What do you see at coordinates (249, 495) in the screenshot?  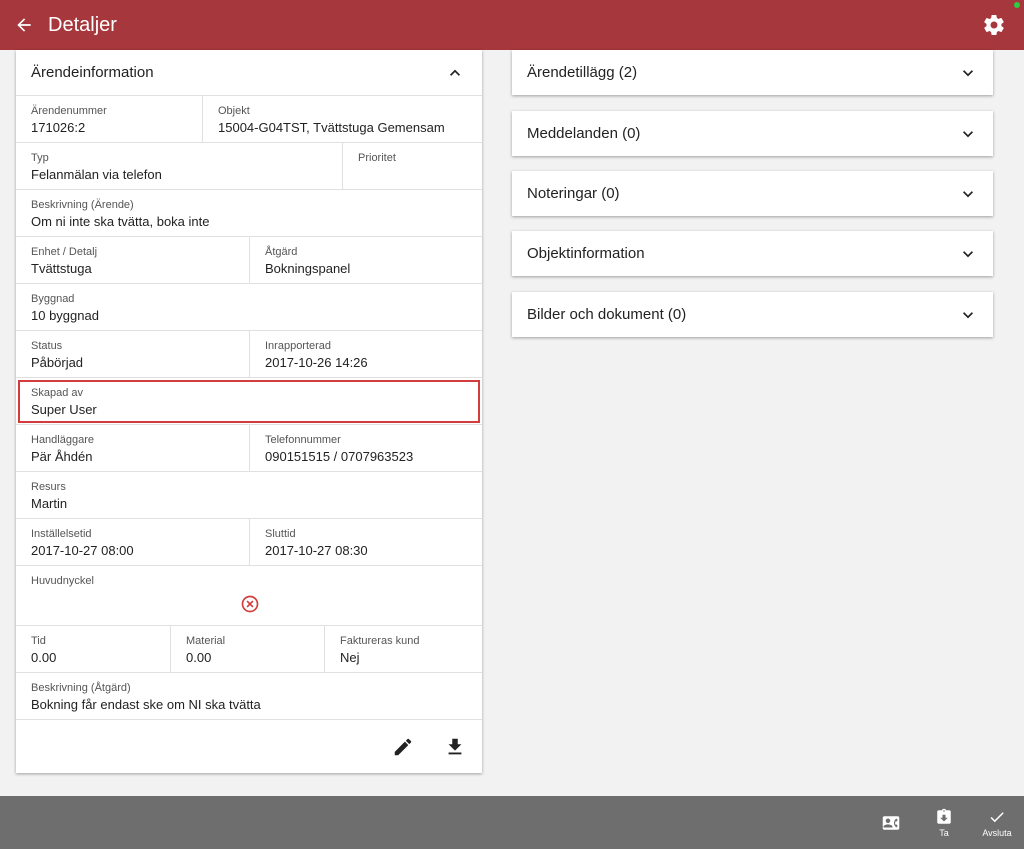 I see `resource-field: Resurs Martin` at bounding box center [249, 495].